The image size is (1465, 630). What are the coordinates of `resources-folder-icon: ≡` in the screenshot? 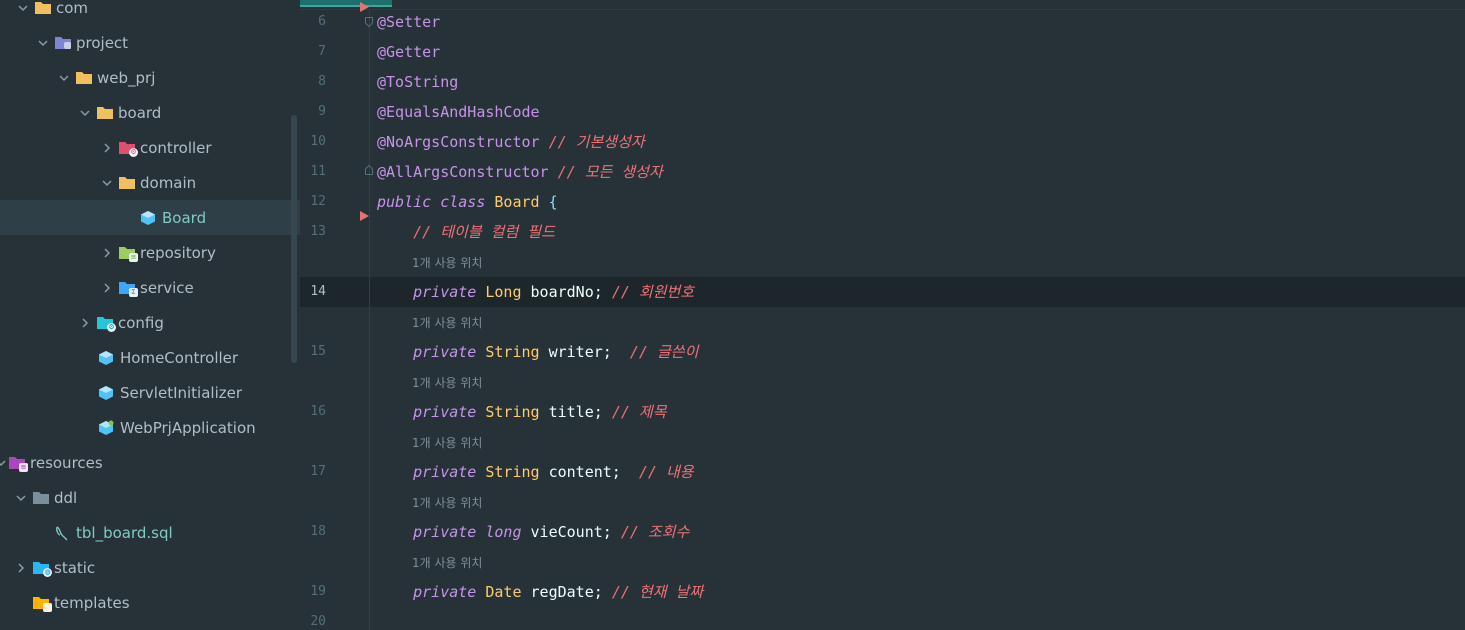 It's located at (18, 463).